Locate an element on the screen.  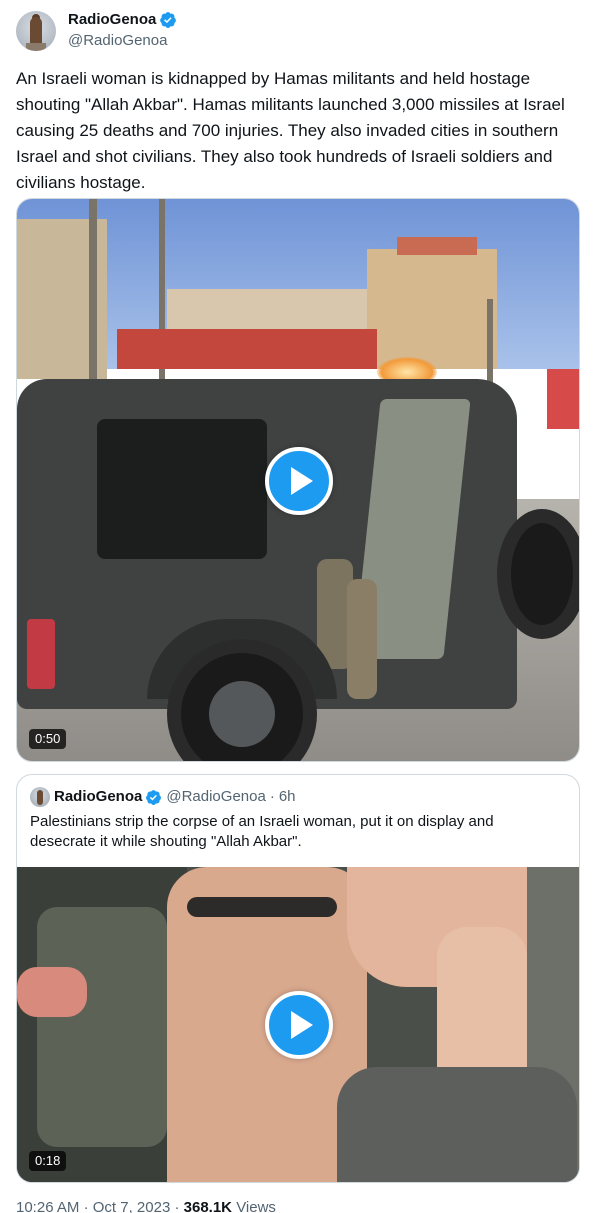
views-count: 368.1K is located at coordinates (208, 1206).